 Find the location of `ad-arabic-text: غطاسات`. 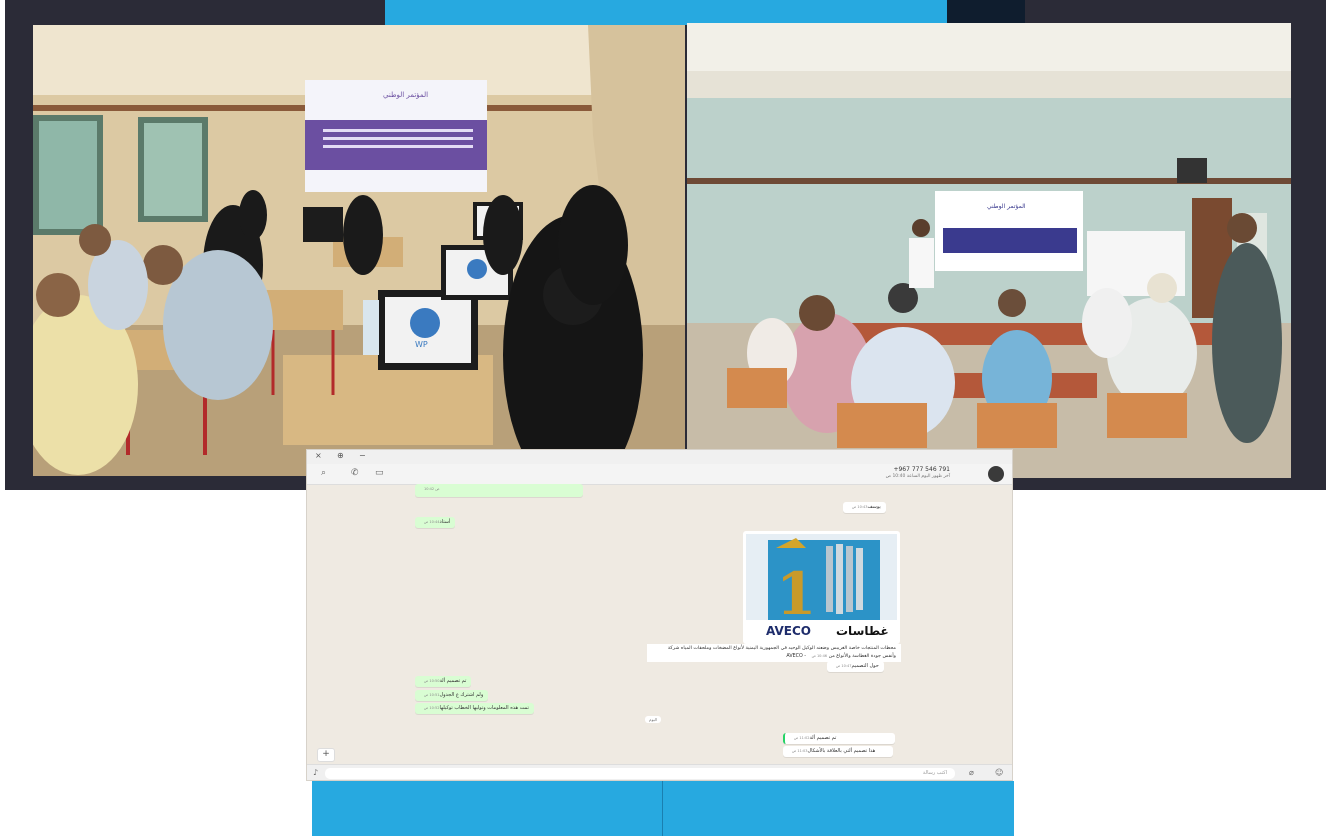

ad-arabic-text: غطاسات is located at coordinates (862, 631).